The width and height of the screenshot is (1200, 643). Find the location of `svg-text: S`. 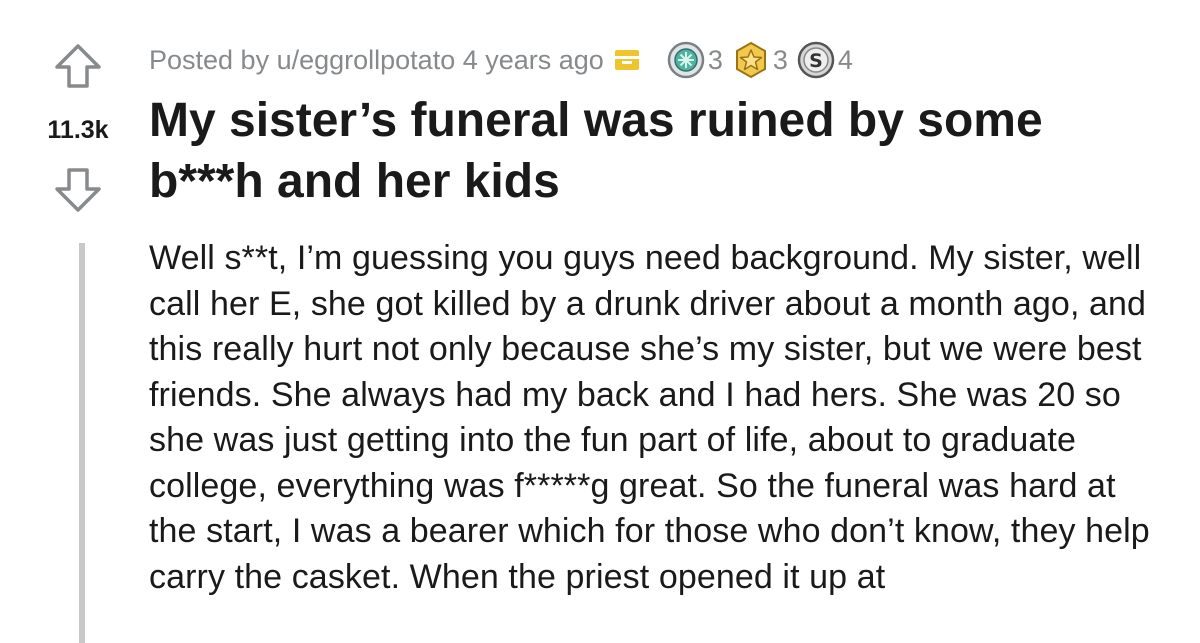

svg-text: S is located at coordinates (816, 61).